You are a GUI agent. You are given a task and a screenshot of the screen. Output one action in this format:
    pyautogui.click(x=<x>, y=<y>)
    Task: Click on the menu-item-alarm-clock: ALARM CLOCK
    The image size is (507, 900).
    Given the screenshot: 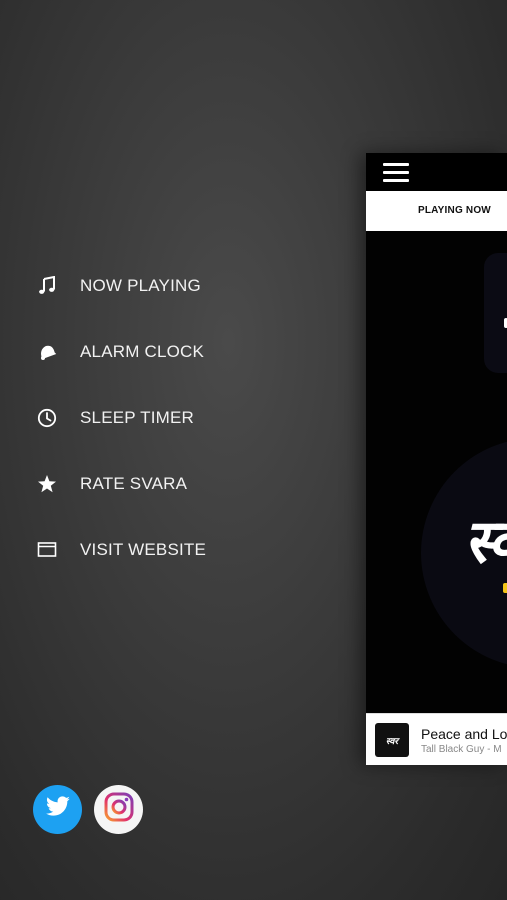 What is the action you would take?
    pyautogui.click(x=160, y=352)
    